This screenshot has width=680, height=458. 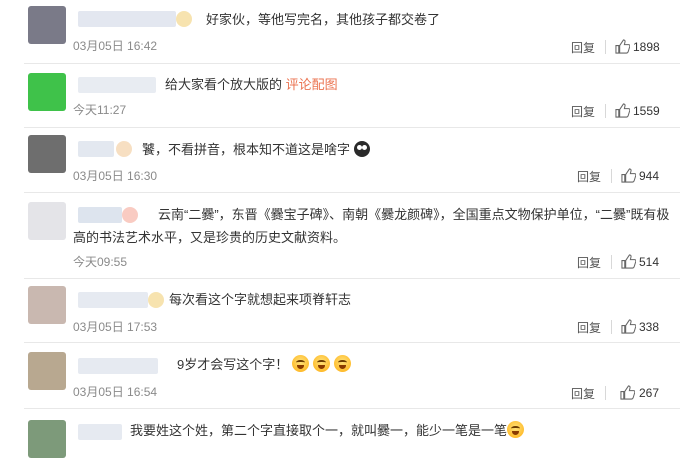 What do you see at coordinates (649, 262) in the screenshot?
I see `like-count: 514` at bounding box center [649, 262].